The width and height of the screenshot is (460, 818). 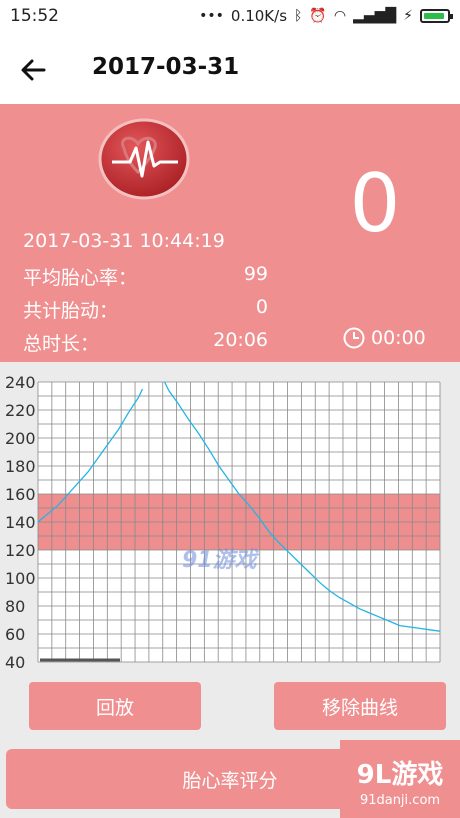 What do you see at coordinates (20, 578) in the screenshot?
I see `y-tick-label: 100` at bounding box center [20, 578].